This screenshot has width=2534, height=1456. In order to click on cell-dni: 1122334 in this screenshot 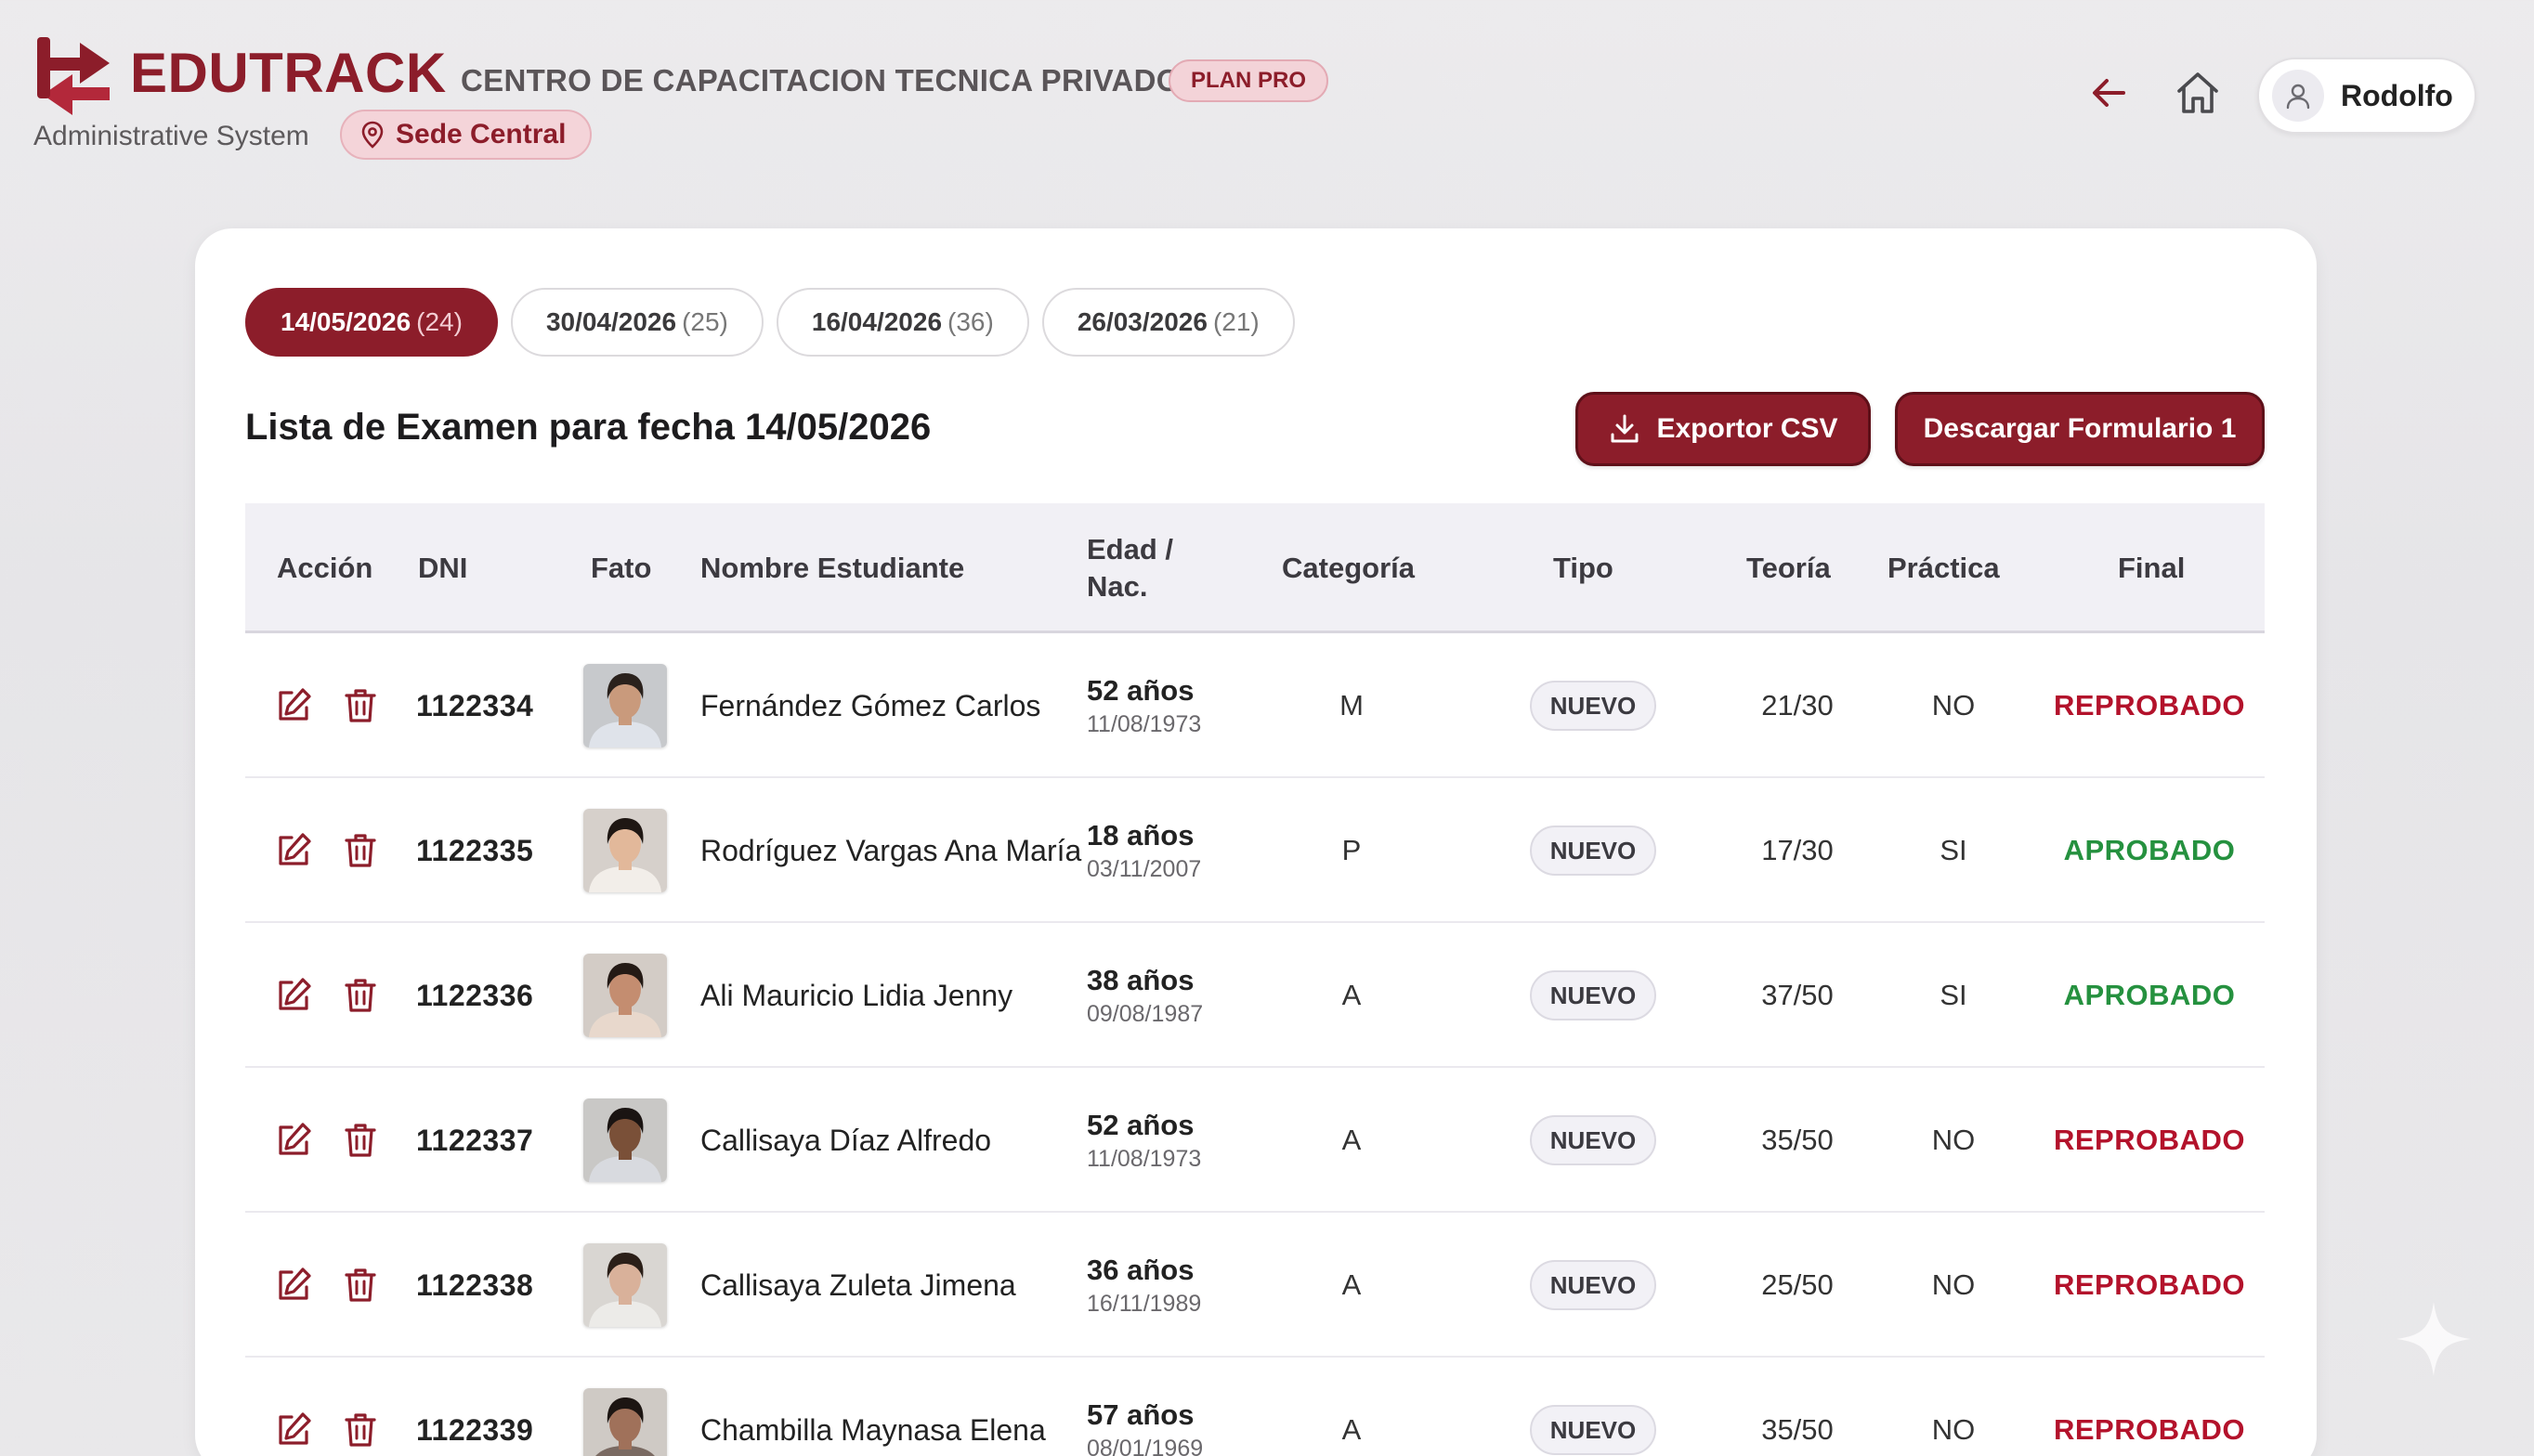, I will do `click(475, 705)`.